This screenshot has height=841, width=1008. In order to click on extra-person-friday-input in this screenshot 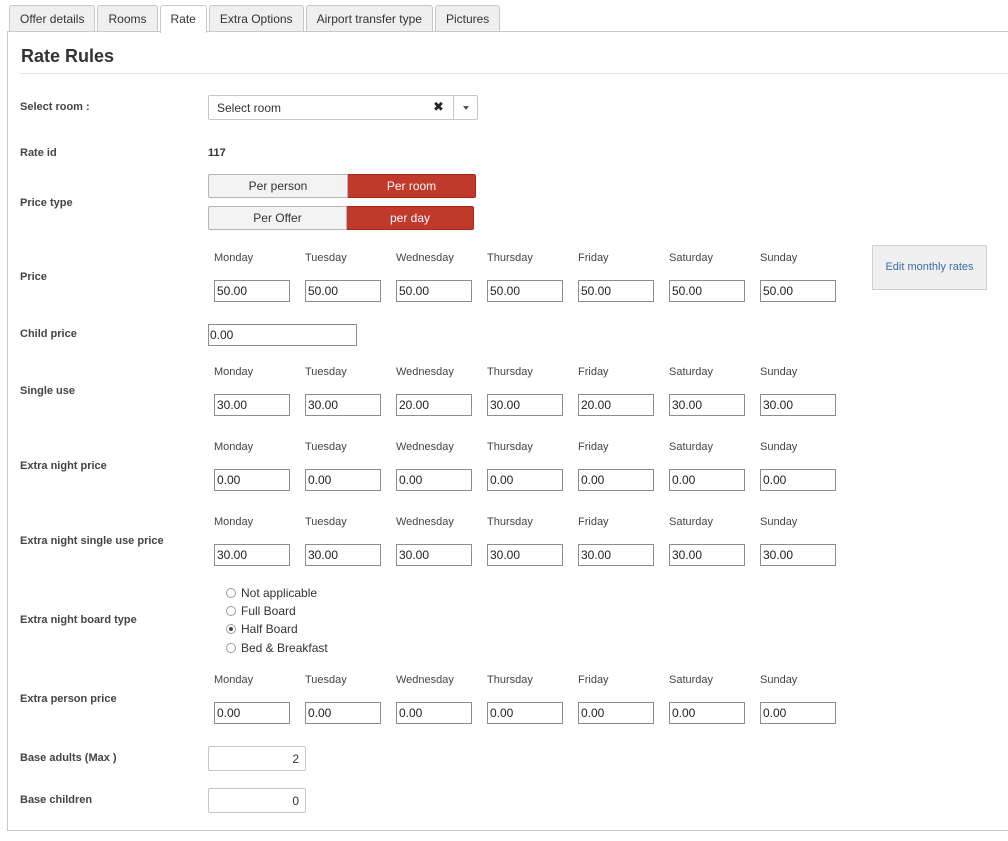, I will do `click(616, 713)`.